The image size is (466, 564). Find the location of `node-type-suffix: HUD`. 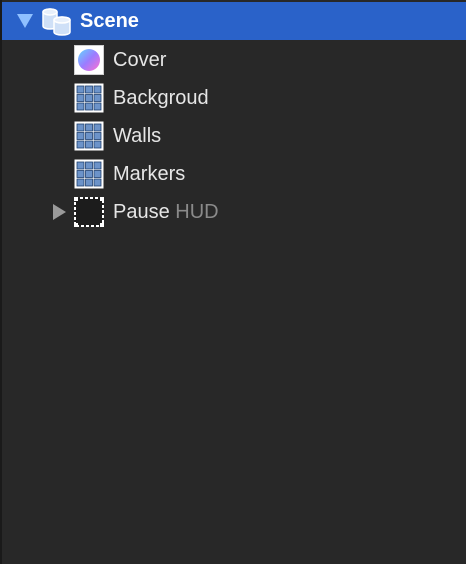

node-type-suffix: HUD is located at coordinates (197, 212).